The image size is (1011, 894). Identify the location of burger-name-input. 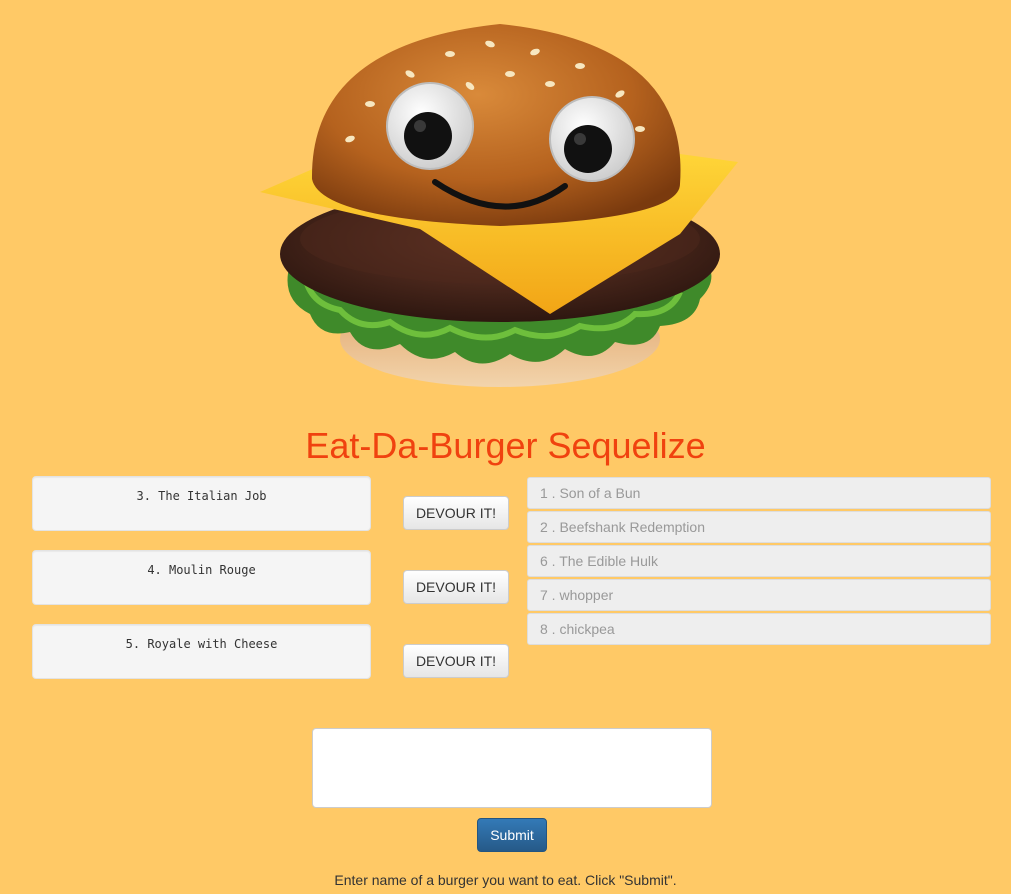
(512, 768).